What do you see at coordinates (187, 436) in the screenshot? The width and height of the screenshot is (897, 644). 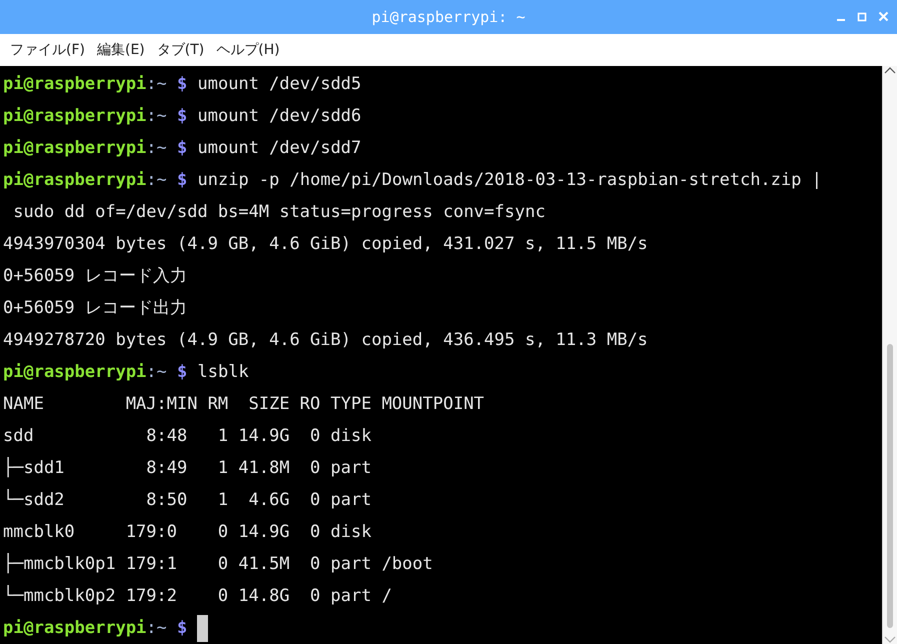 I see `output-text: sdd 8:48 1 14.9G 0 disk` at bounding box center [187, 436].